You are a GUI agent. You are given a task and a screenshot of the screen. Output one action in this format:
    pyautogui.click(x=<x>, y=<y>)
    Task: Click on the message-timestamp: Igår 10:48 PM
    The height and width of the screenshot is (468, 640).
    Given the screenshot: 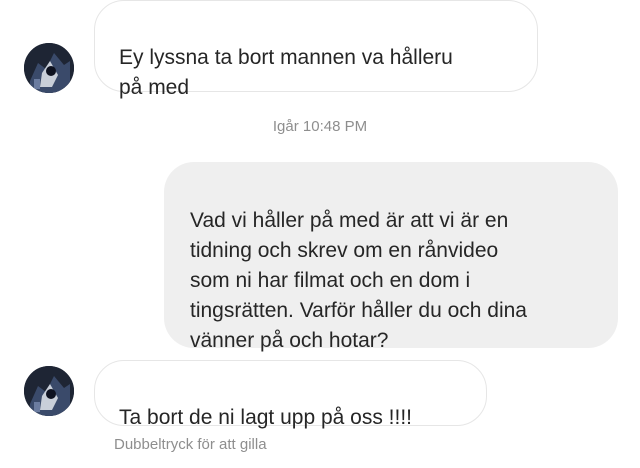 What is the action you would take?
    pyautogui.click(x=320, y=126)
    